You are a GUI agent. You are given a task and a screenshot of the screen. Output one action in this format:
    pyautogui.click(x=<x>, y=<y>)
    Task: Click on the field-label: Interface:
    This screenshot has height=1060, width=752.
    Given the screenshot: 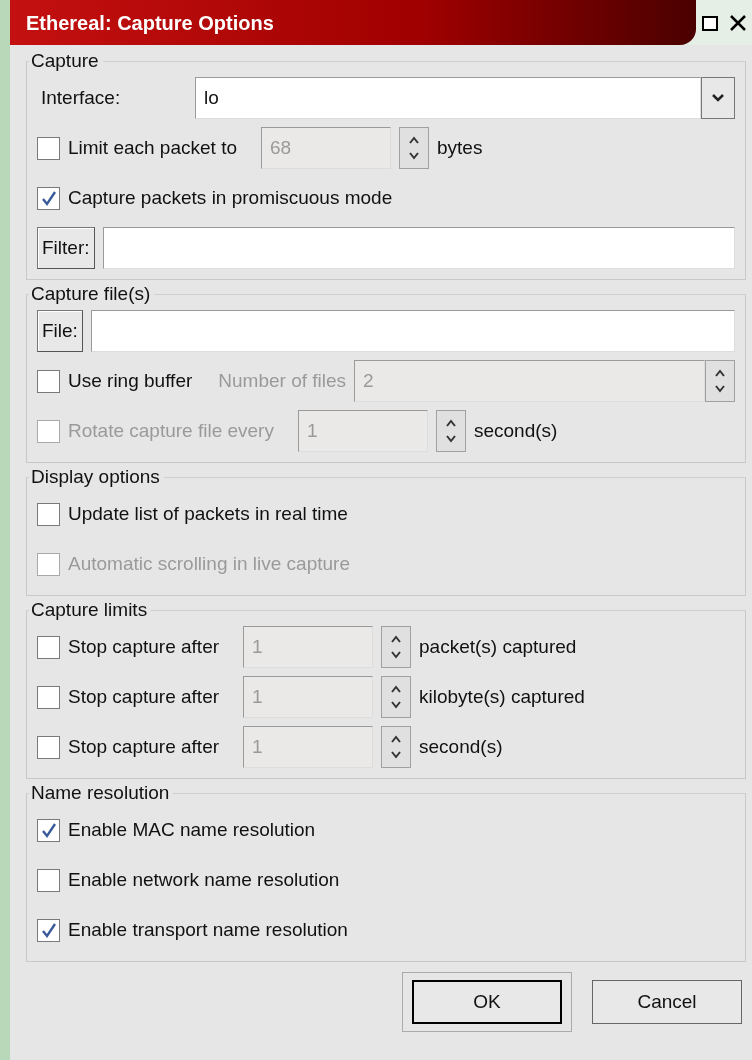 What is the action you would take?
    pyautogui.click(x=81, y=97)
    